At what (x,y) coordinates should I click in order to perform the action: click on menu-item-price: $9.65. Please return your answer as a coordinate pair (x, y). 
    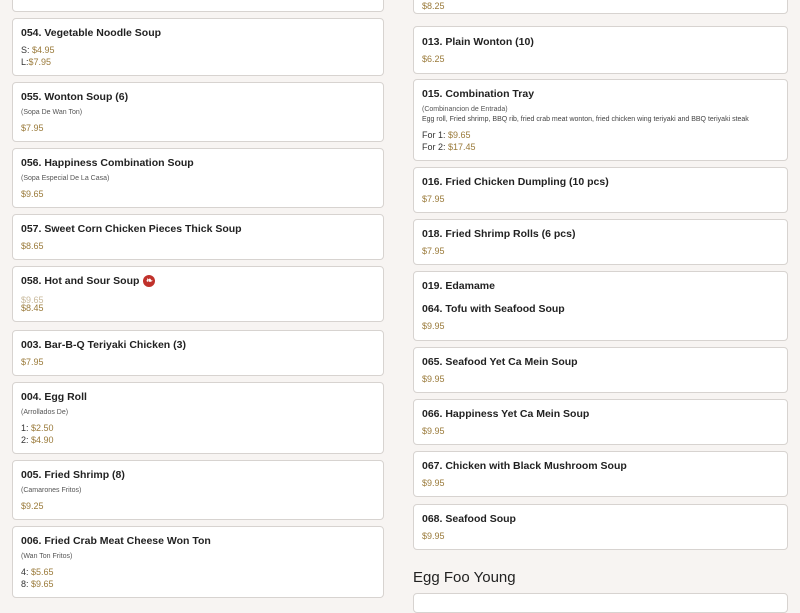
    Looking at the image, I should click on (32, 194).